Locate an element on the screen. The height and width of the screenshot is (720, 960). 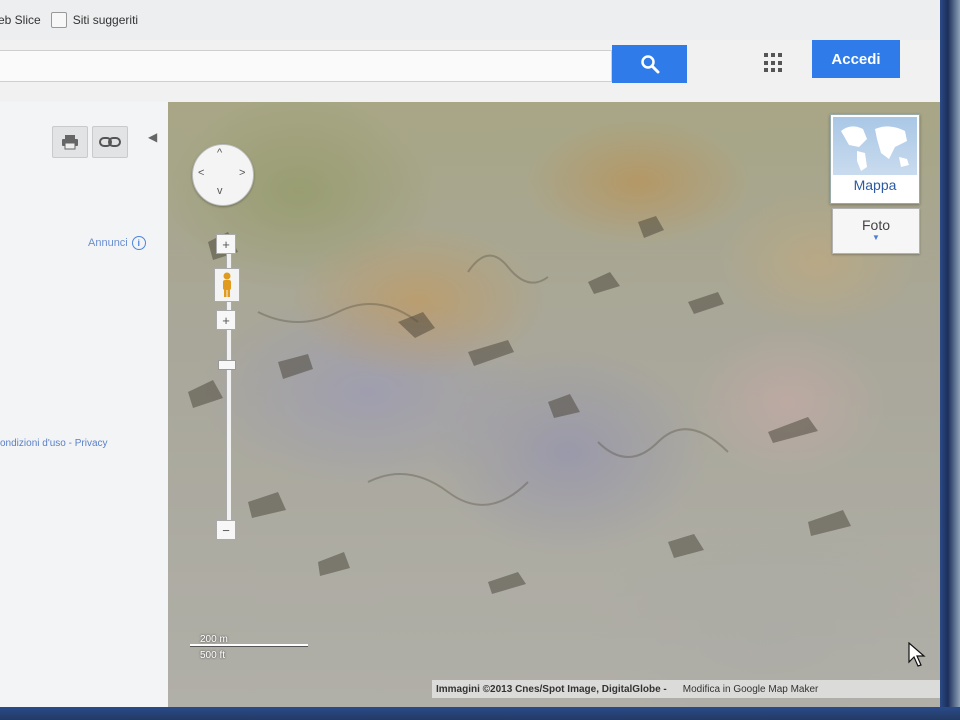
info-icon: i is located at coordinates (138, 243).